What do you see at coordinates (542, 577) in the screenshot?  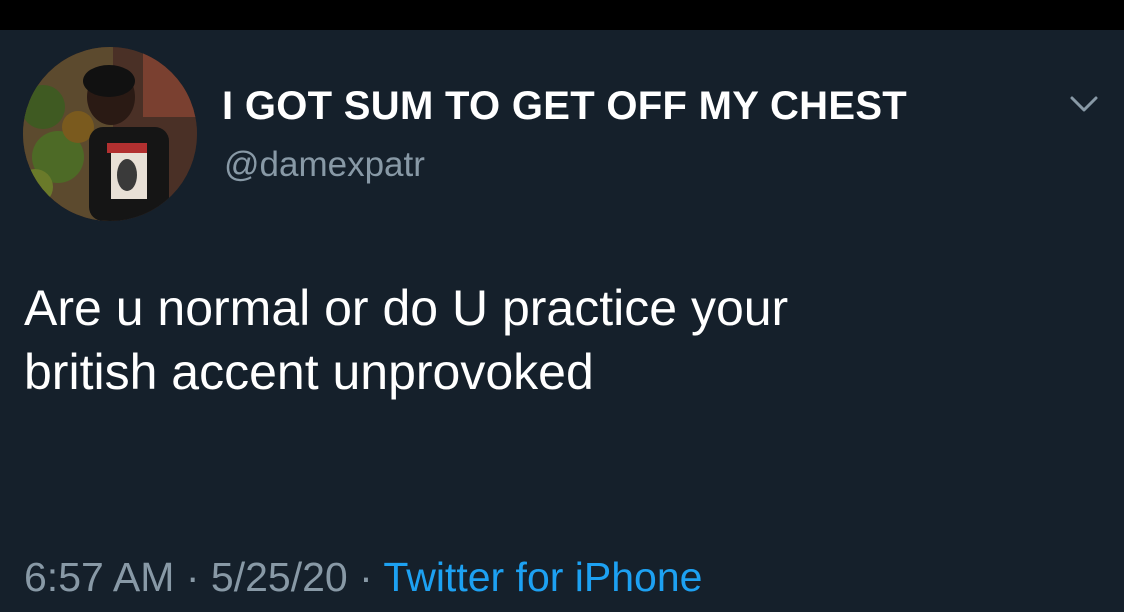 I see `tweet-source-link: Twitter for iPhone` at bounding box center [542, 577].